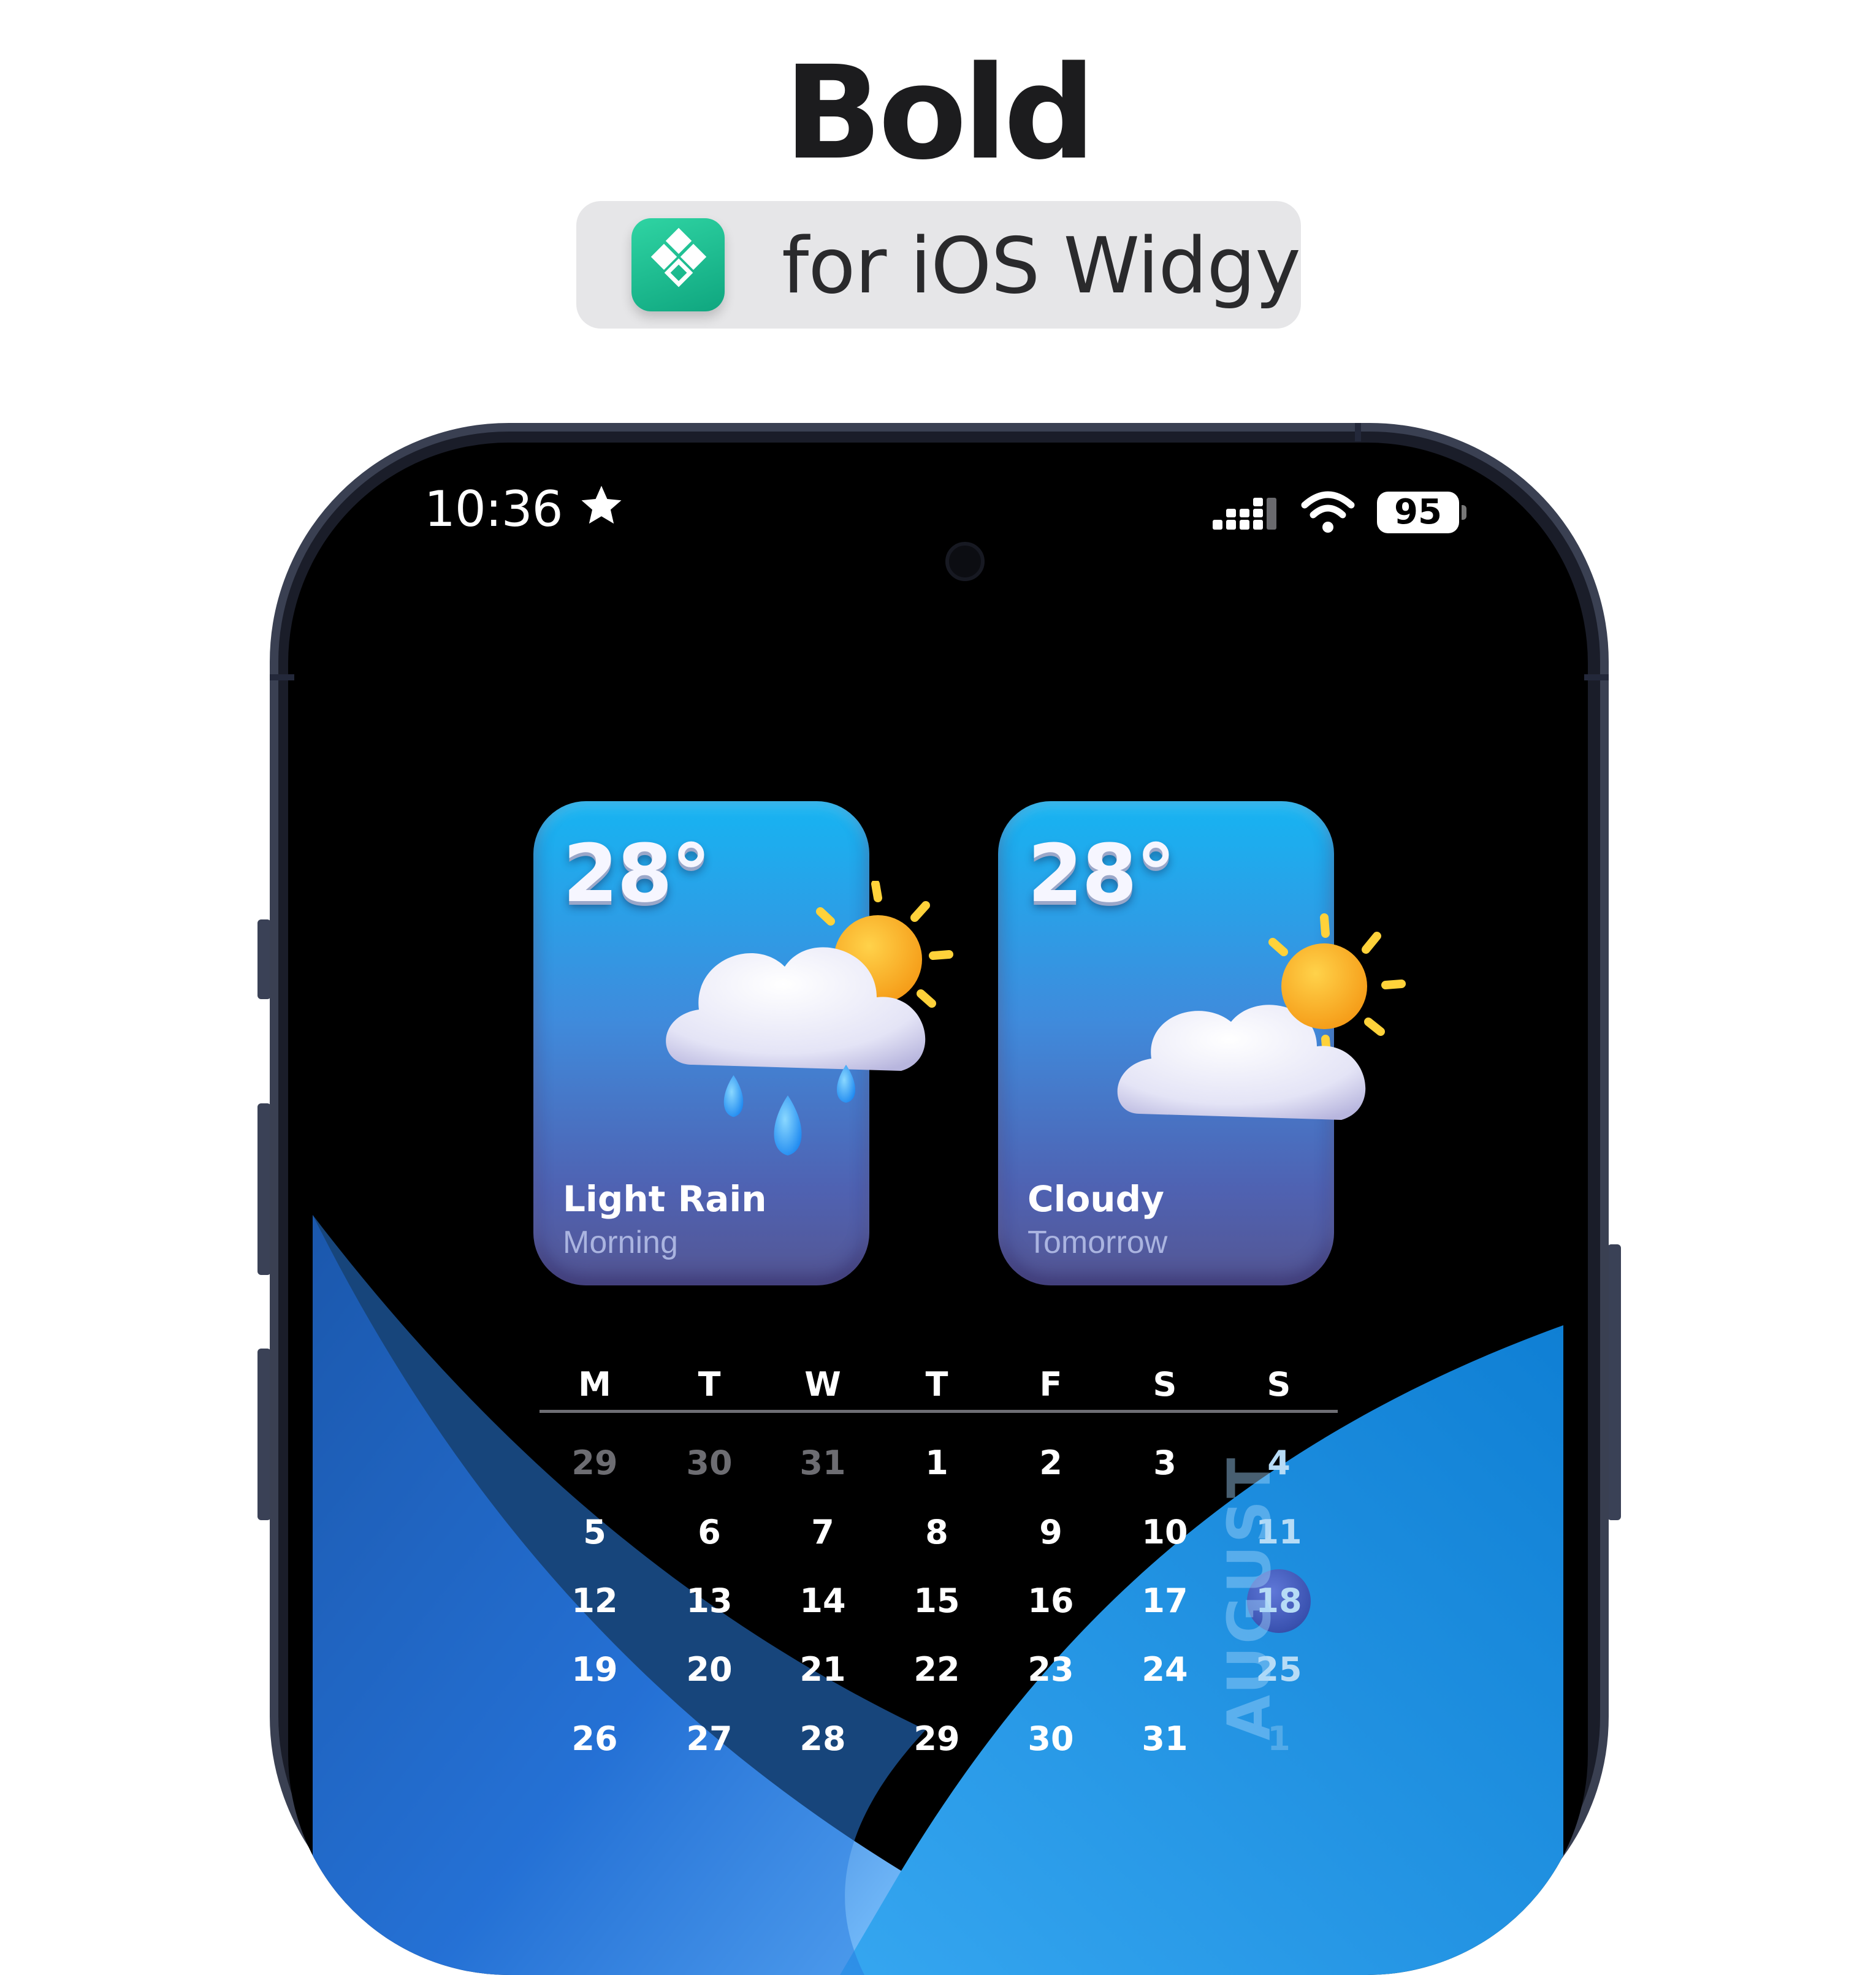  Describe the element at coordinates (595, 1601) in the screenshot. I see `calendar-day: 12` at that location.